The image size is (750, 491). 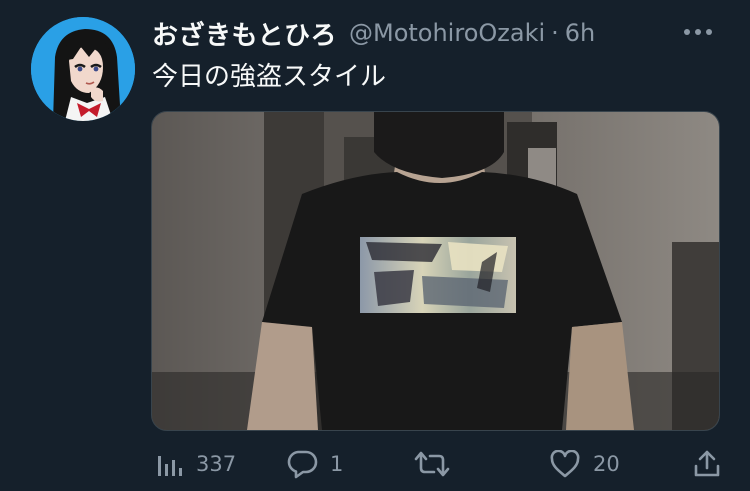 What do you see at coordinates (584, 464) in the screenshot?
I see `like-button: 20` at bounding box center [584, 464].